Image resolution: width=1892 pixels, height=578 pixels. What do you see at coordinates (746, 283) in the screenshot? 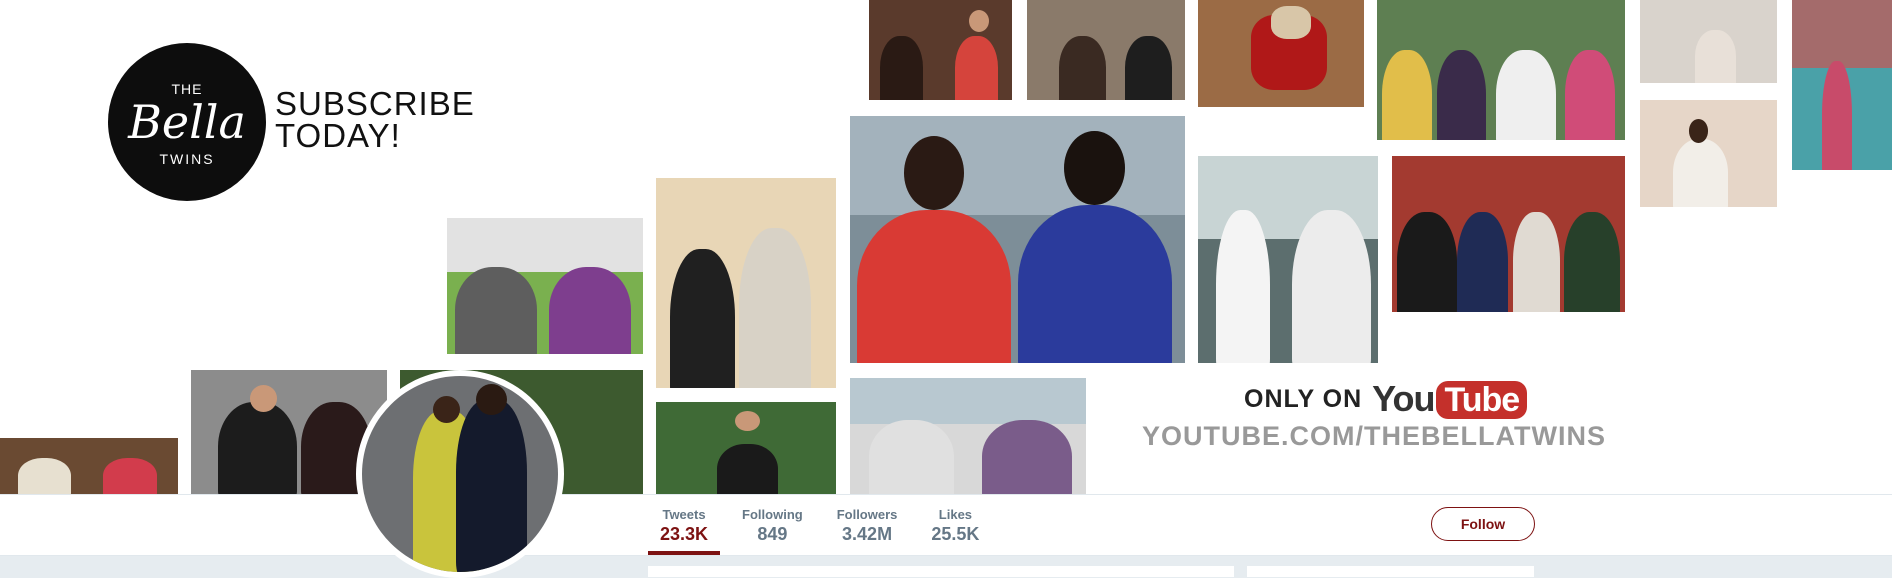
I see `photo-pregnant-doorway` at bounding box center [746, 283].